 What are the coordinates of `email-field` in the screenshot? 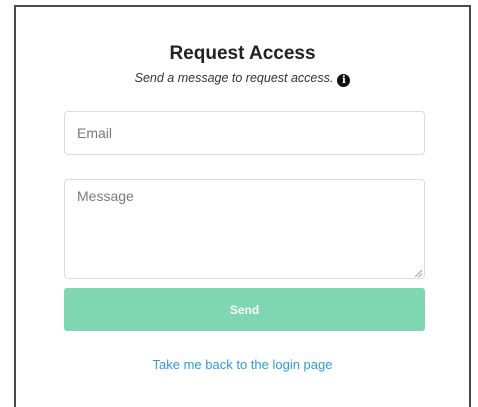 It's located at (244, 133).